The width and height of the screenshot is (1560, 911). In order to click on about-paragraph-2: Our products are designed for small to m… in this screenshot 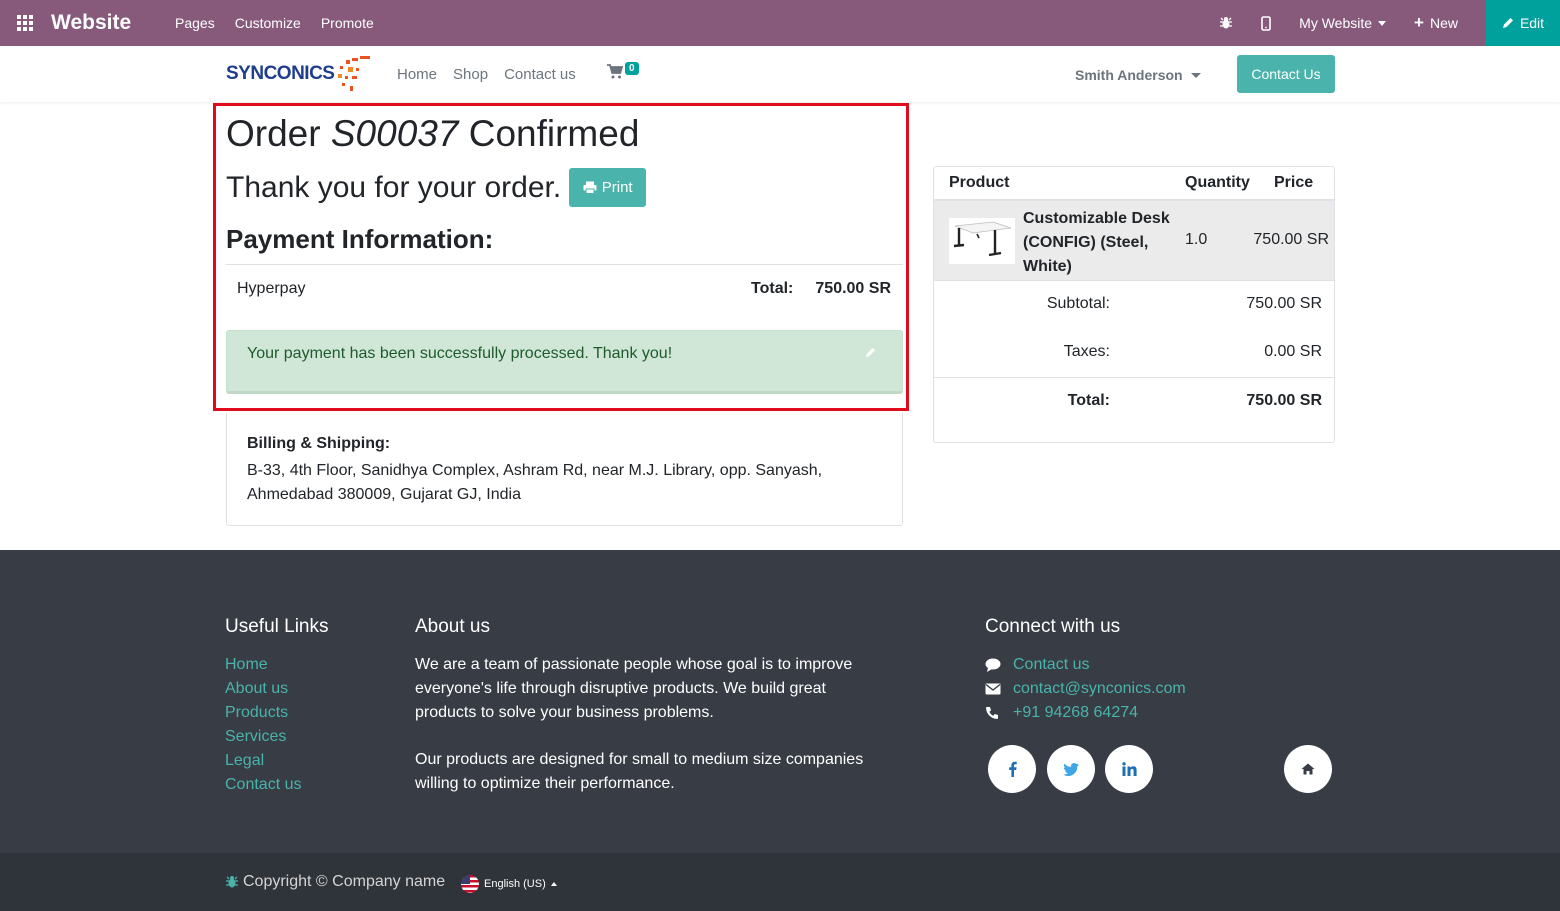, I will do `click(639, 771)`.